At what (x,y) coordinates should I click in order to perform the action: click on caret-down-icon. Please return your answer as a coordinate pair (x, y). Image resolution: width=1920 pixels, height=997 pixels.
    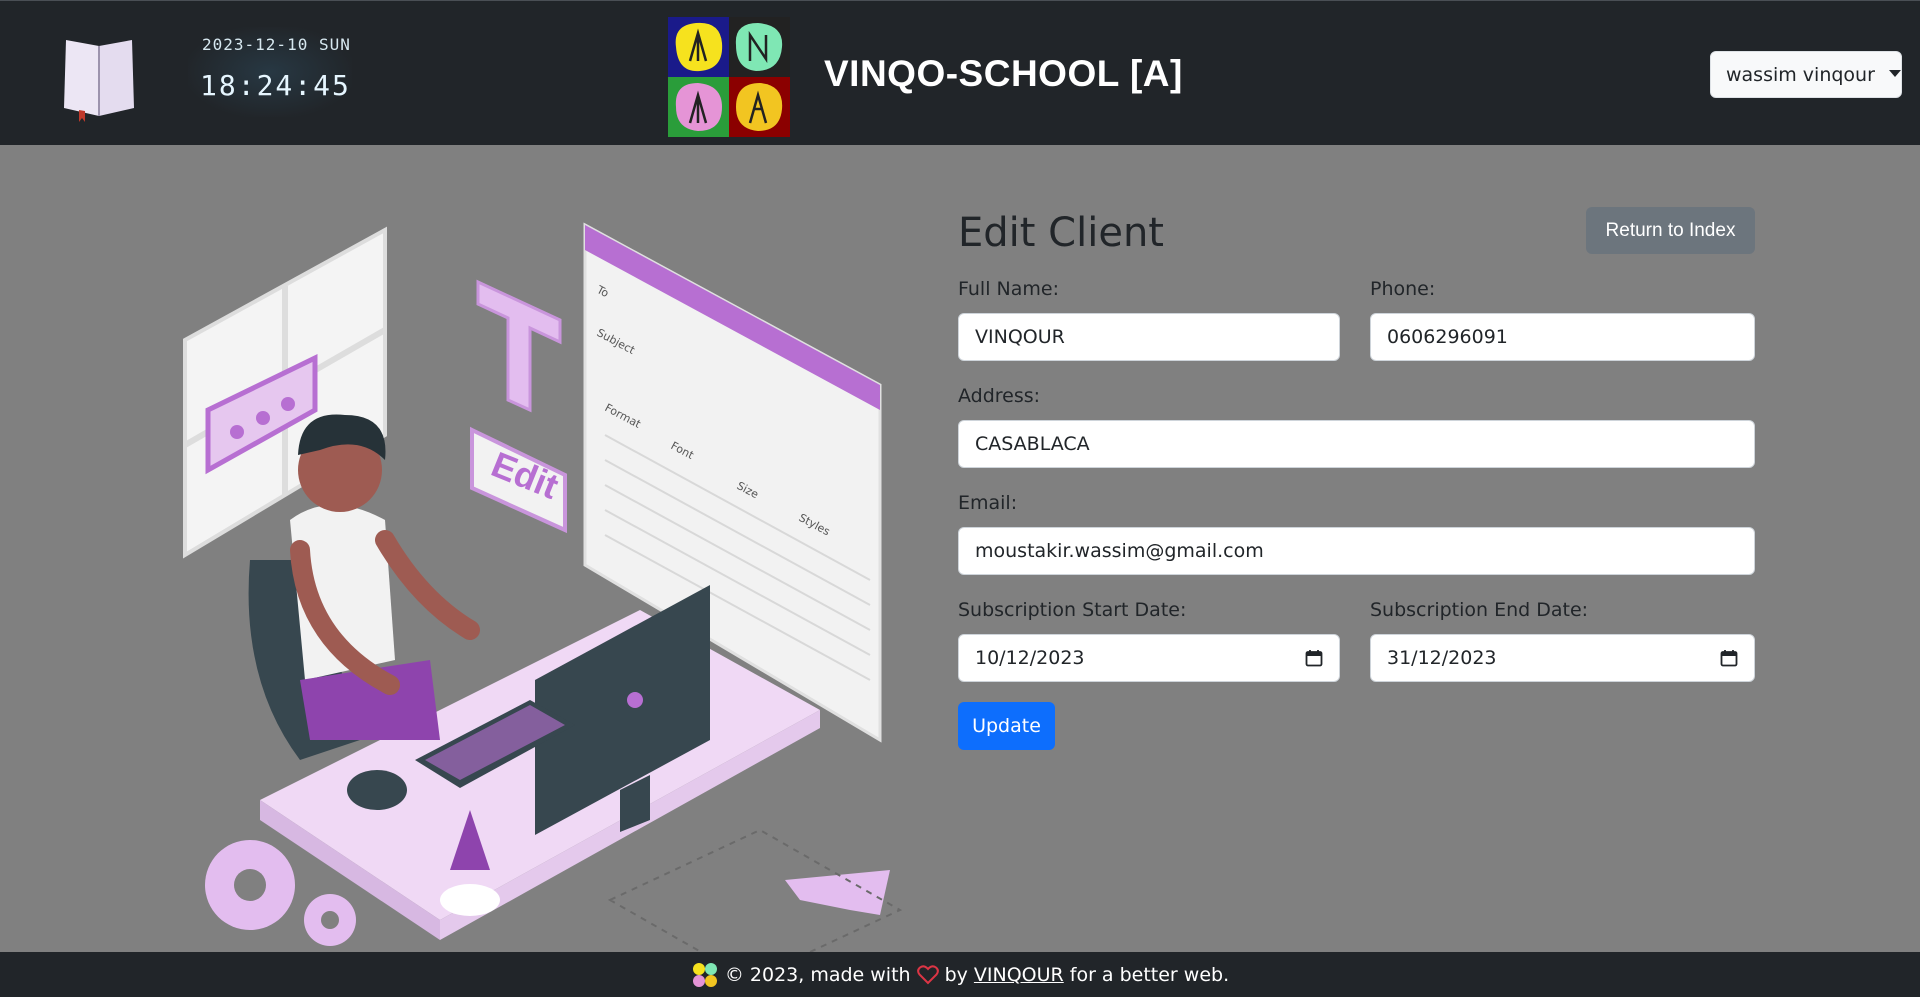
    Looking at the image, I should click on (1894, 73).